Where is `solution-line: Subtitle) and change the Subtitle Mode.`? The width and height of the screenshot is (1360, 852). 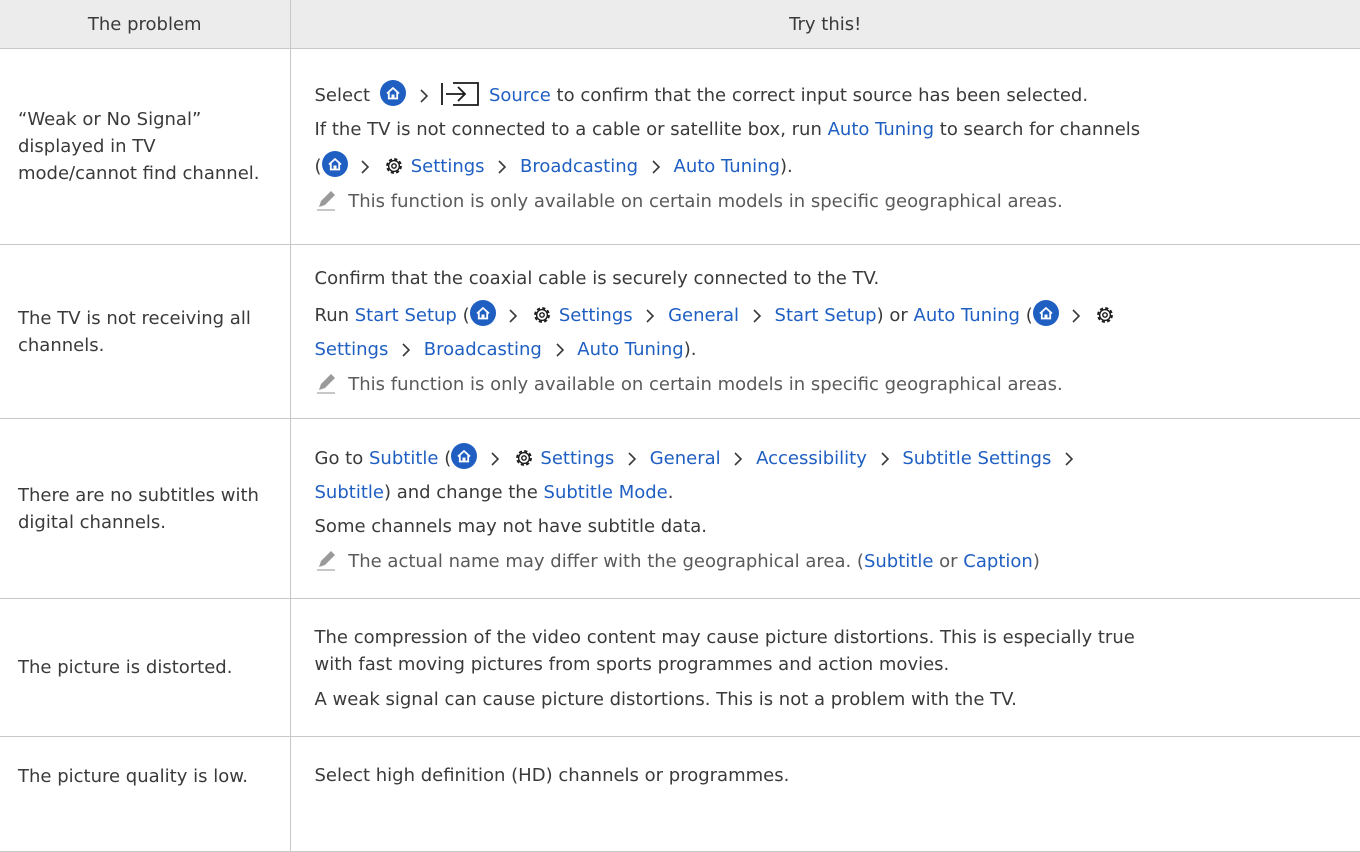
solution-line: Subtitle) and change the Subtitle Mode. is located at coordinates (831, 492).